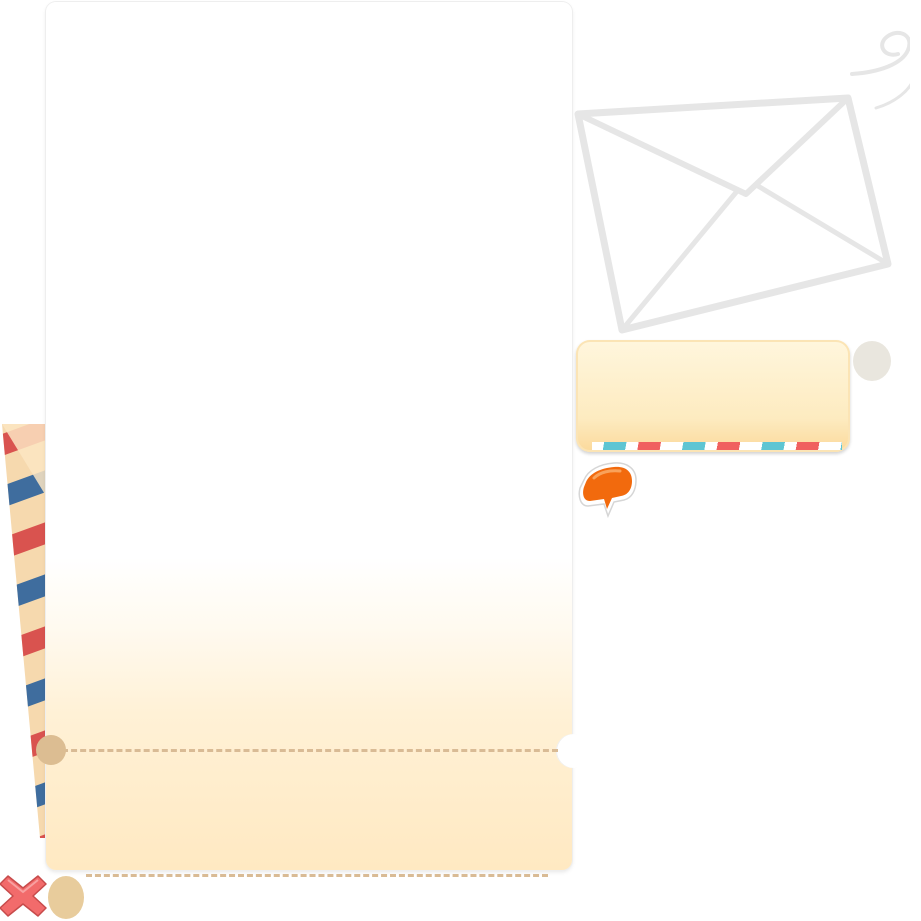  What do you see at coordinates (872, 361) in the screenshot?
I see `status-dot` at bounding box center [872, 361].